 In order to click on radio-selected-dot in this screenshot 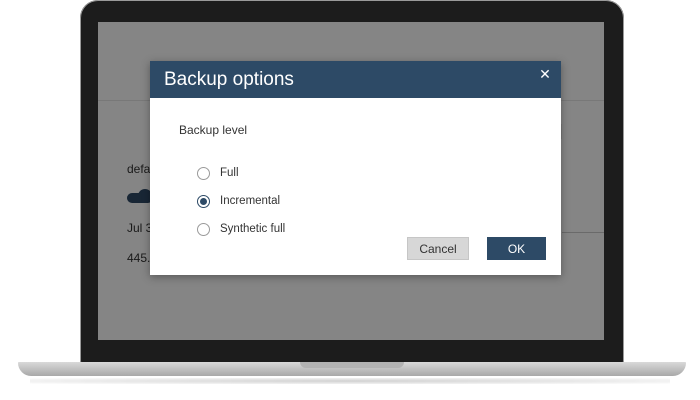, I will do `click(203, 201)`.